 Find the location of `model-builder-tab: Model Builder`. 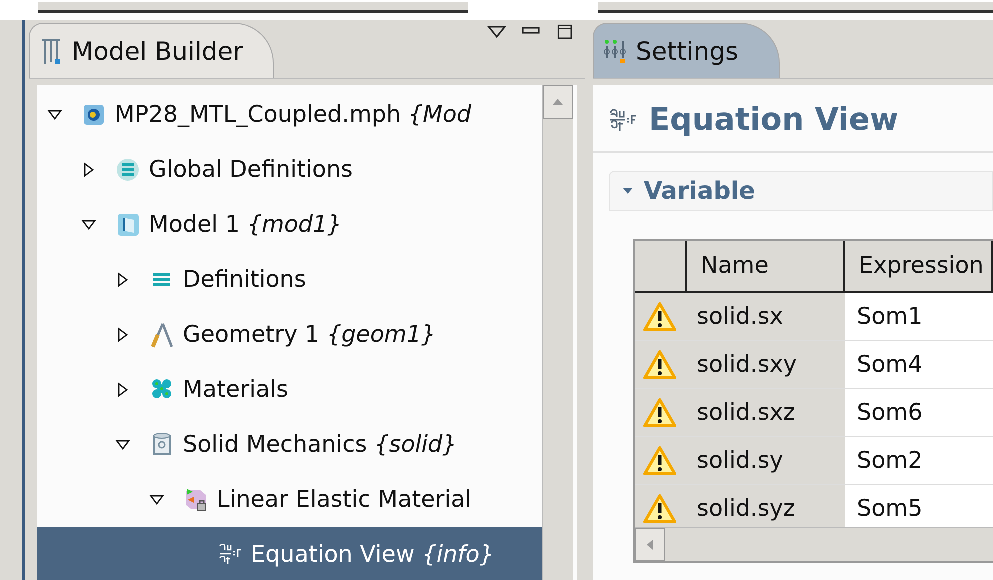

model-builder-tab: Model Builder is located at coordinates (151, 50).